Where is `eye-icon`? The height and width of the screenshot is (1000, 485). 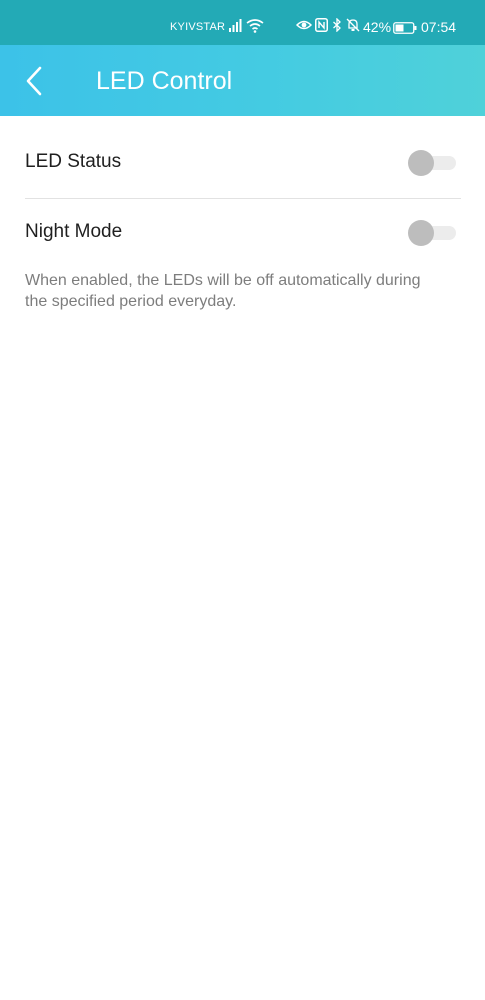
eye-icon is located at coordinates (304, 27).